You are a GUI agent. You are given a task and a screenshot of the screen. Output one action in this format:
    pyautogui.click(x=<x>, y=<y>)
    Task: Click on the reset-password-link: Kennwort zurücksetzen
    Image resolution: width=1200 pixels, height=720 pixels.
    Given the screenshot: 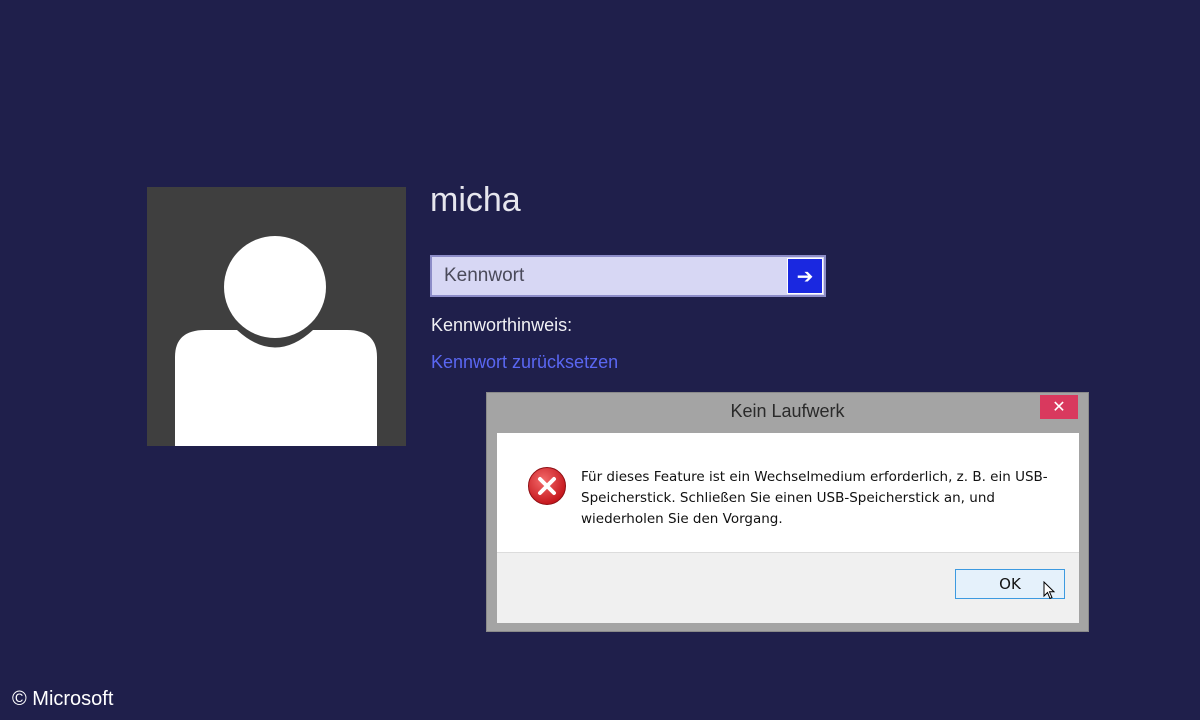 What is the action you would take?
    pyautogui.click(x=524, y=362)
    